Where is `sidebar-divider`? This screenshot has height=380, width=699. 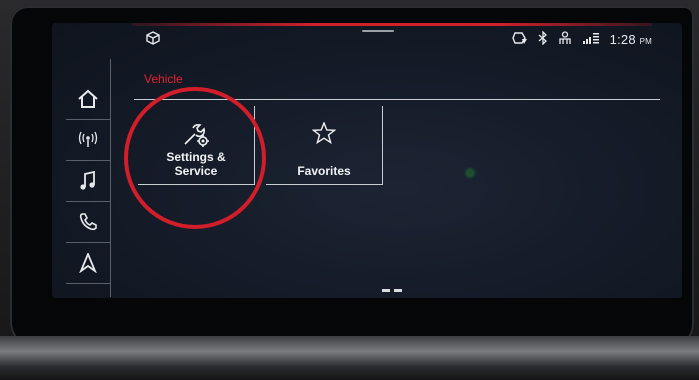 sidebar-divider is located at coordinates (110, 178).